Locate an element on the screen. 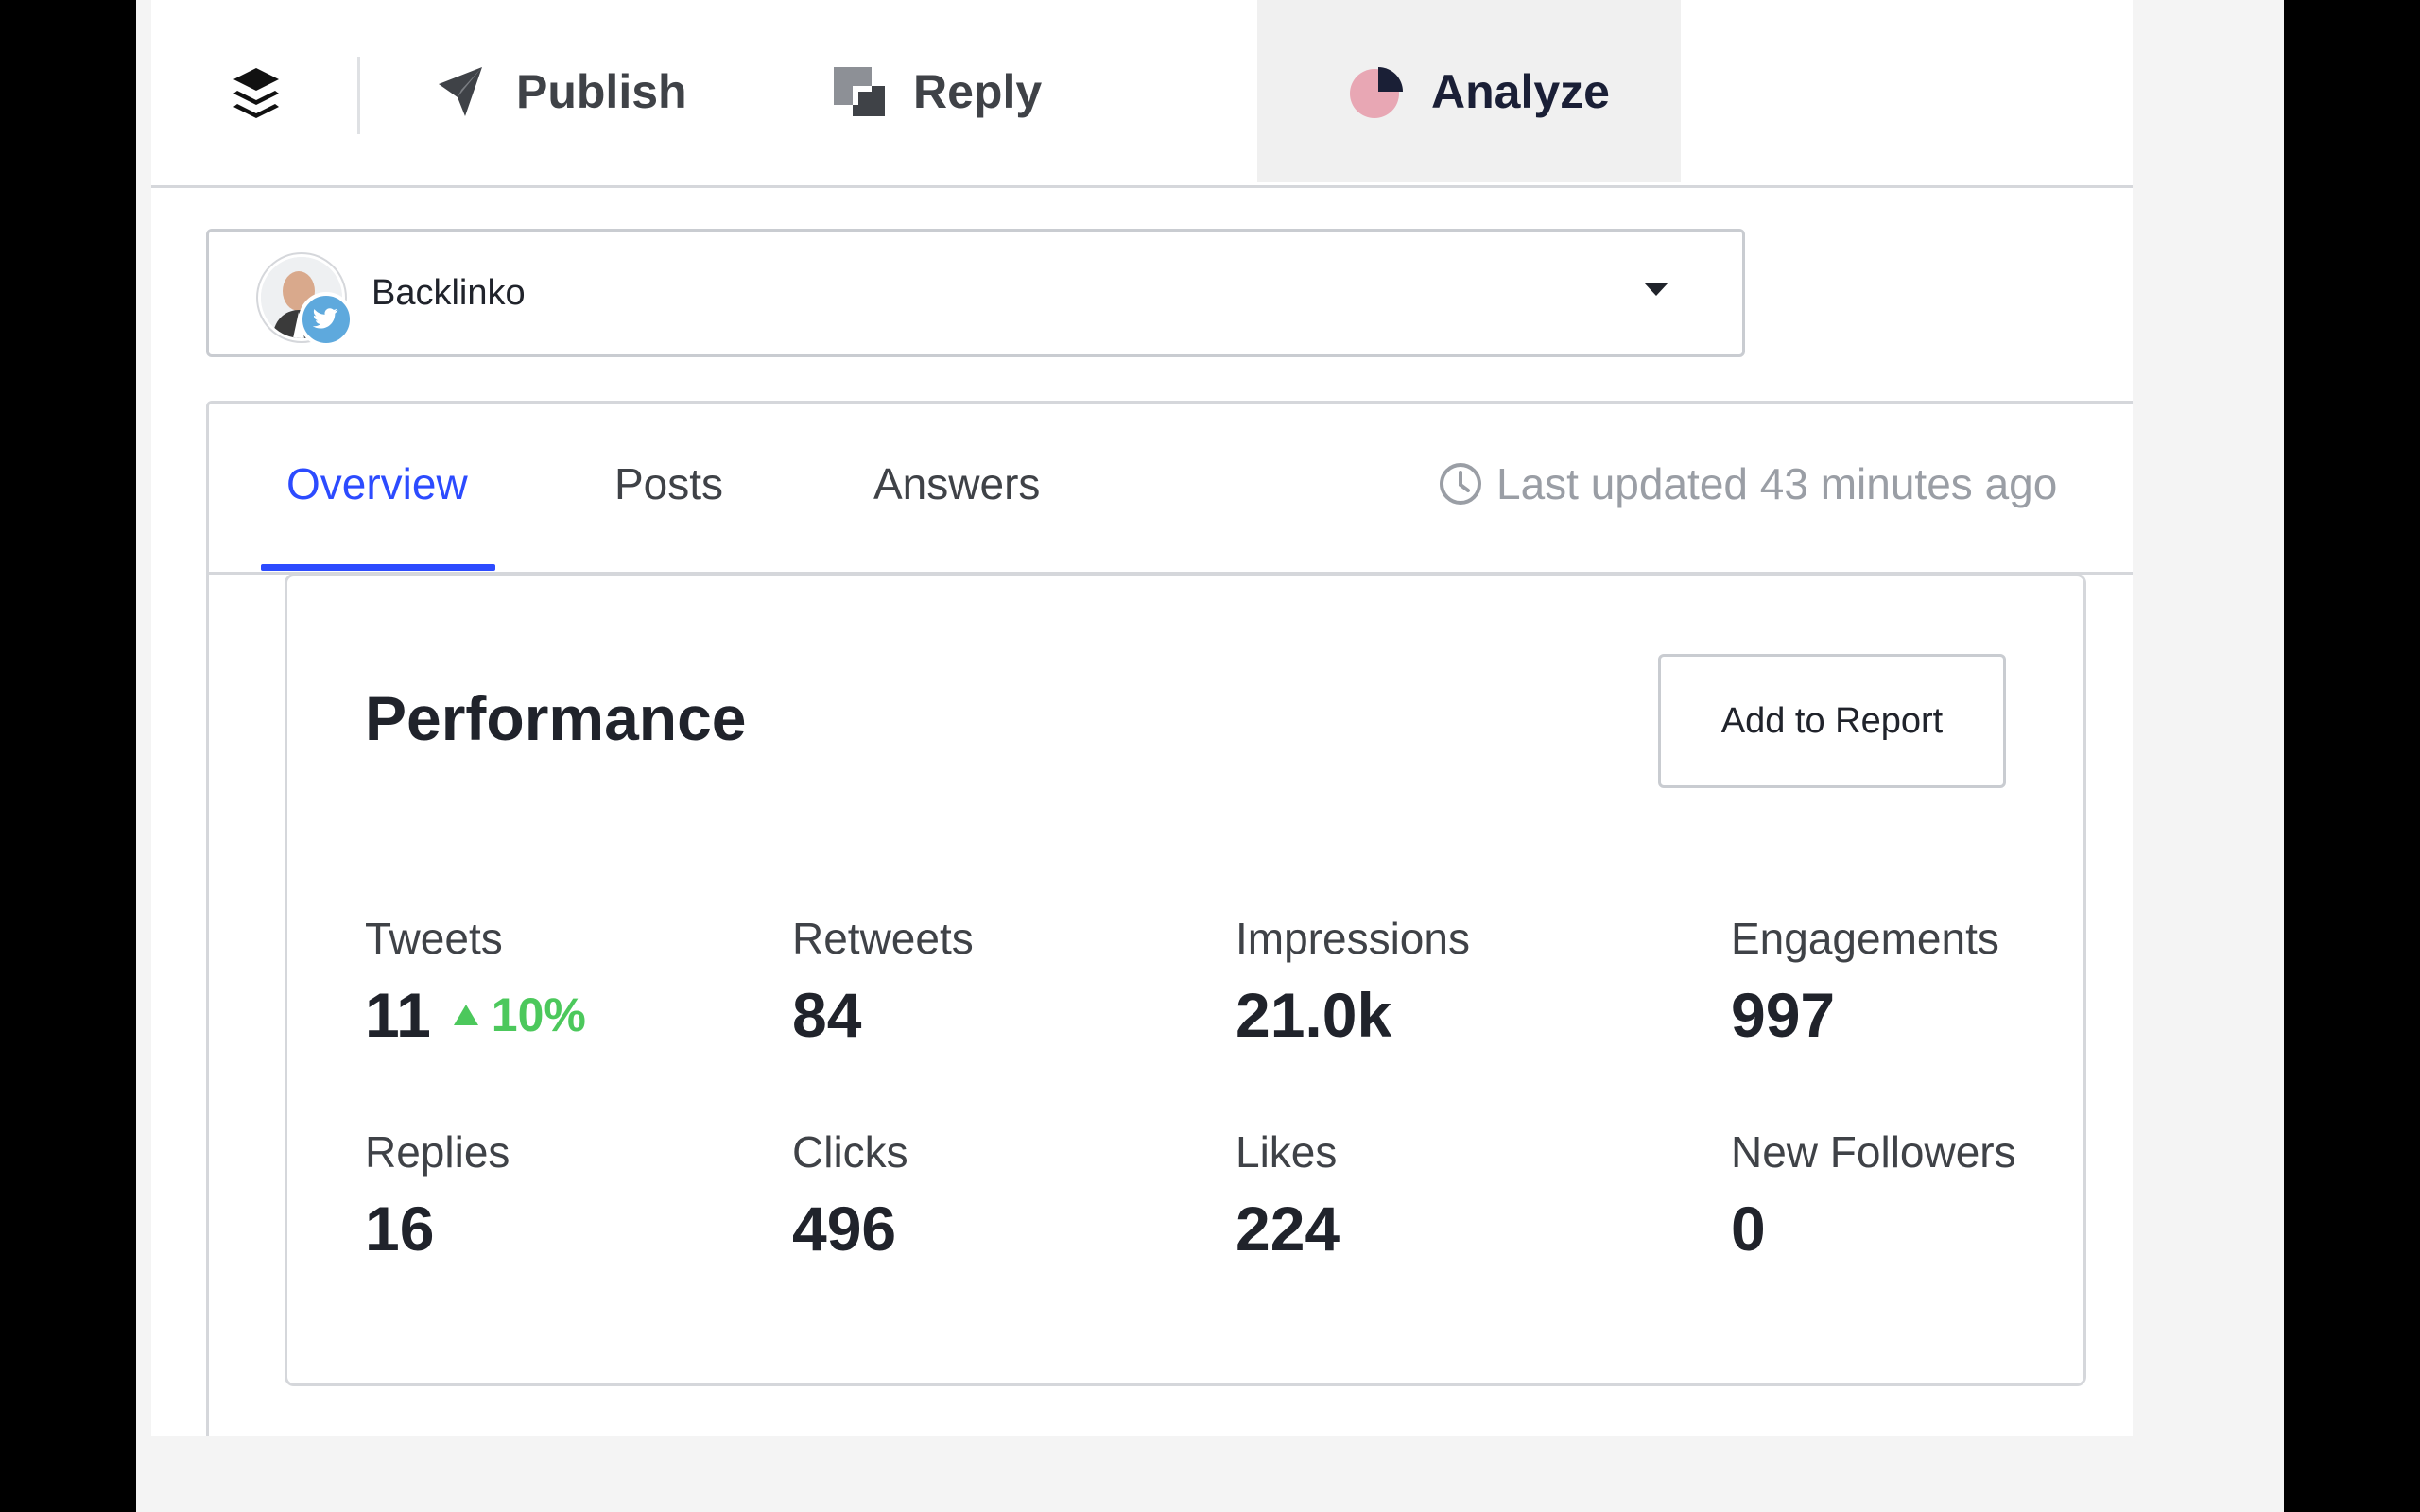 Image resolution: width=2420 pixels, height=1512 pixels. metric-label: New Followers is located at coordinates (1873, 1152).